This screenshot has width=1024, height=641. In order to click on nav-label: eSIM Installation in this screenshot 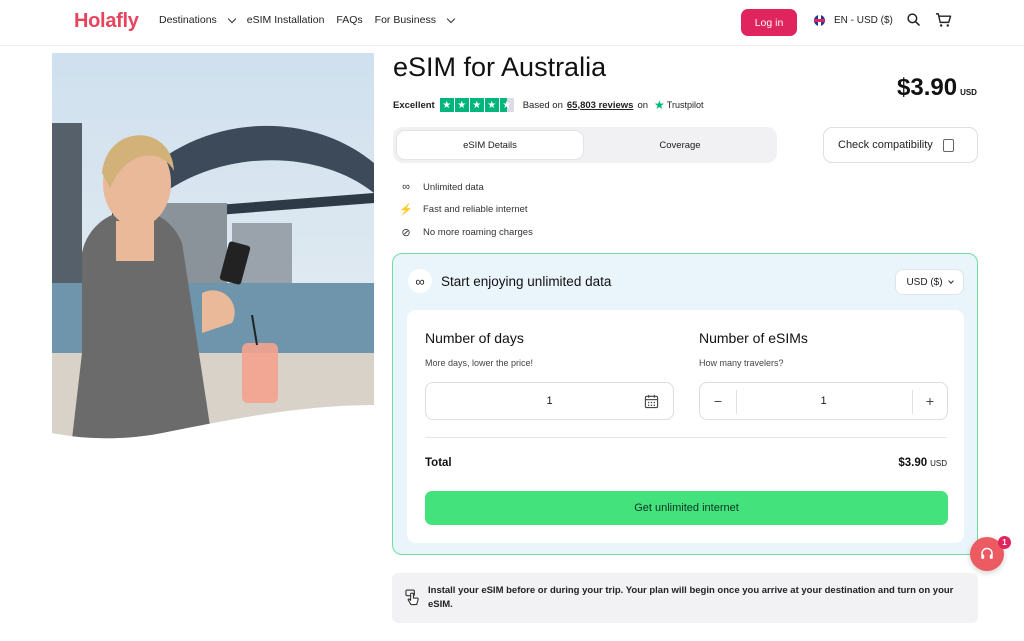, I will do `click(285, 20)`.